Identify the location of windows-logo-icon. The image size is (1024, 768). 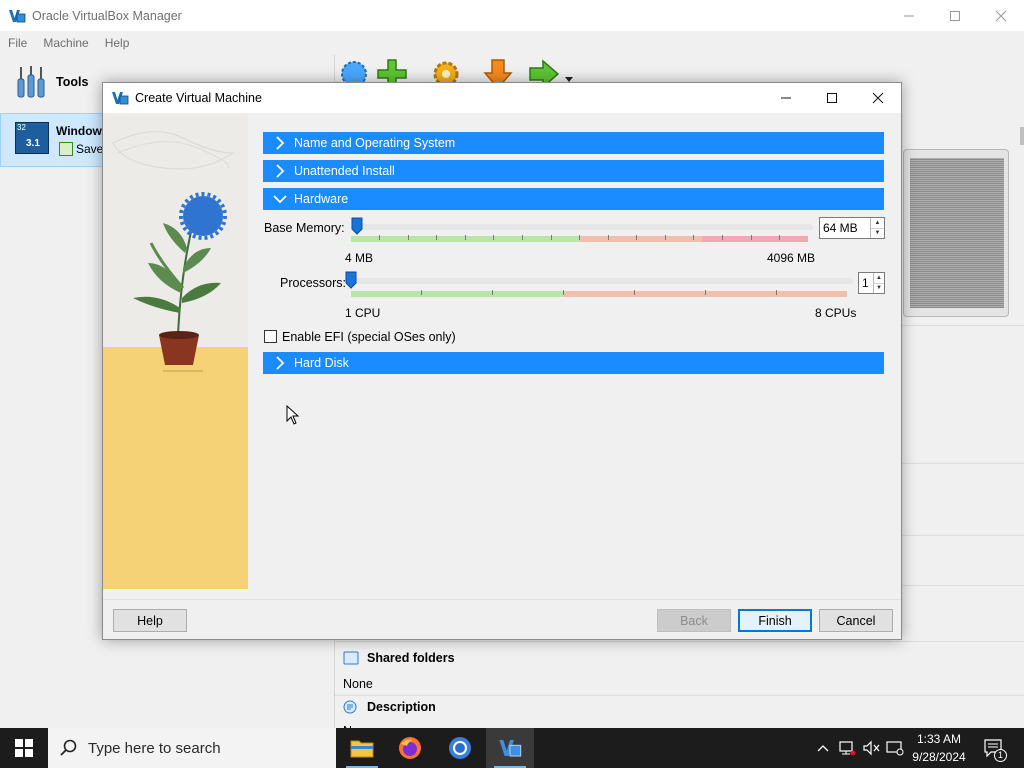
(24, 748).